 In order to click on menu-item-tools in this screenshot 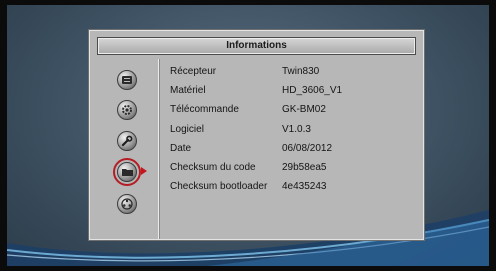, I will do `click(127, 141)`.